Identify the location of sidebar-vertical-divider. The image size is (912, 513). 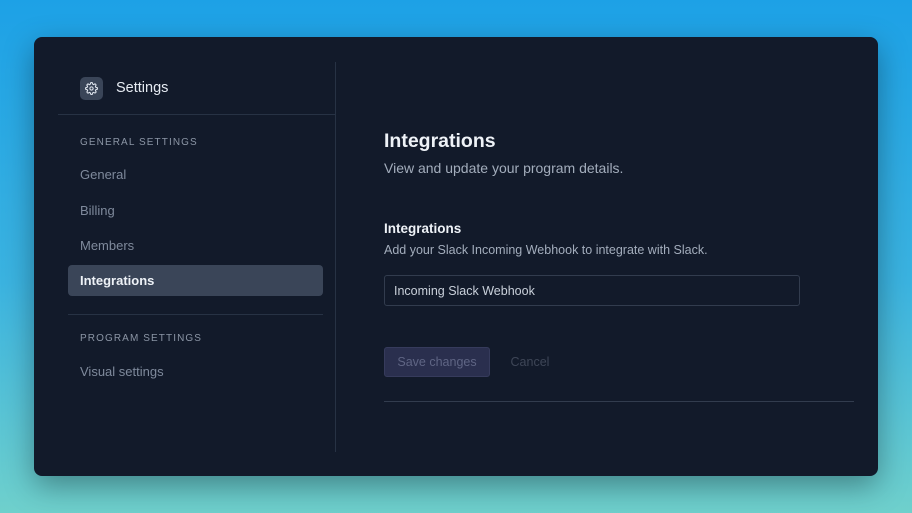
(335, 257).